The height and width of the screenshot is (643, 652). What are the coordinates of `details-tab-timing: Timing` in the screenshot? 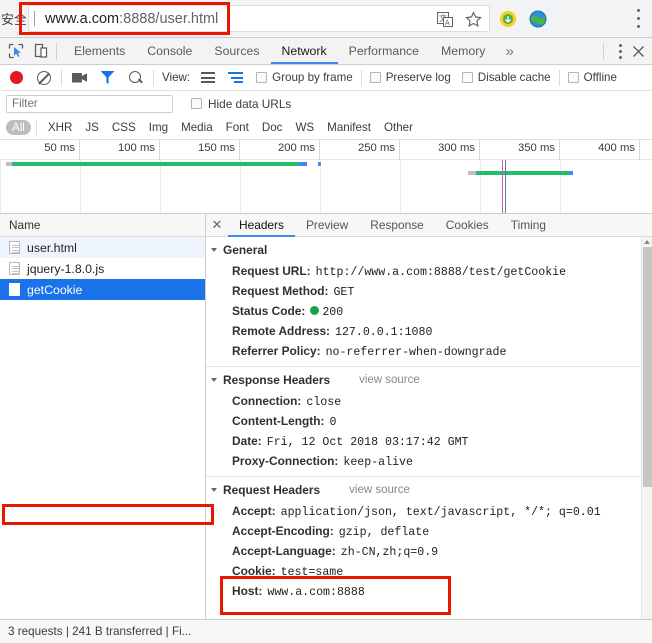 It's located at (528, 225).